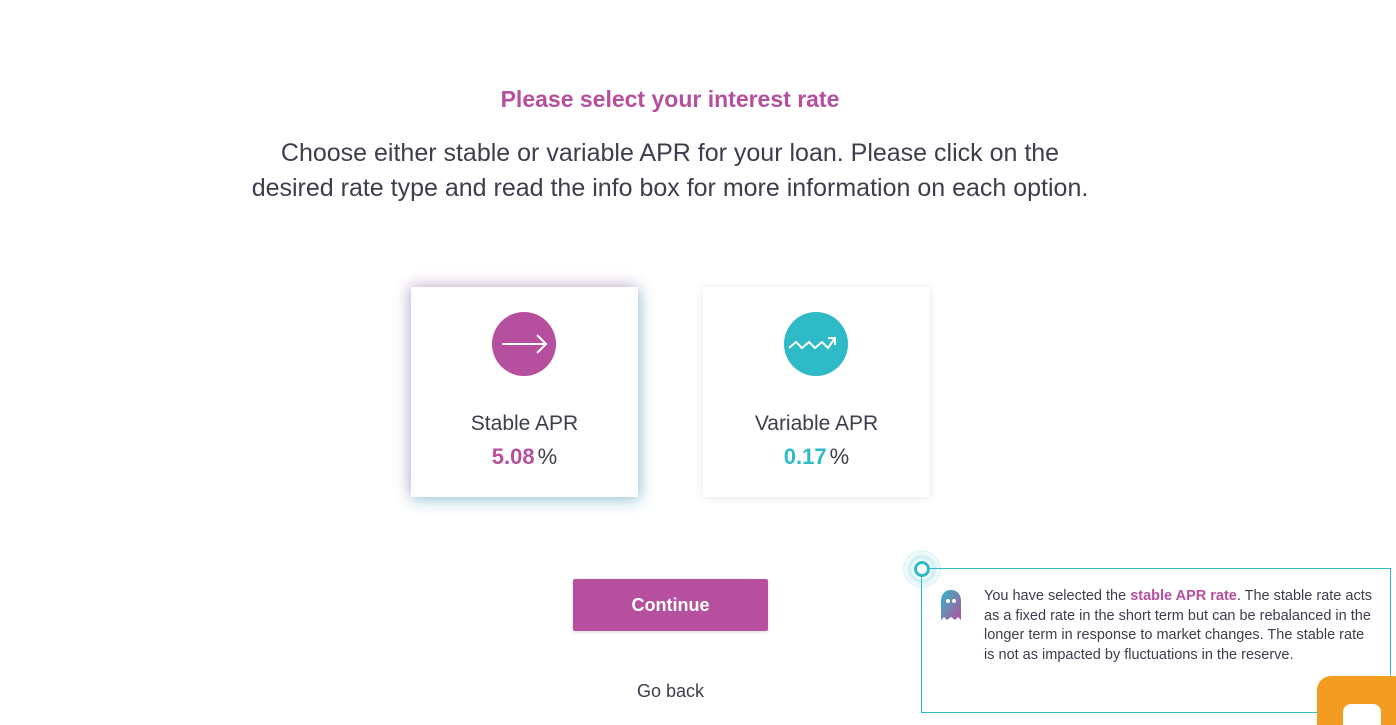  What do you see at coordinates (524, 344) in the screenshot?
I see `arrow-right-icon` at bounding box center [524, 344].